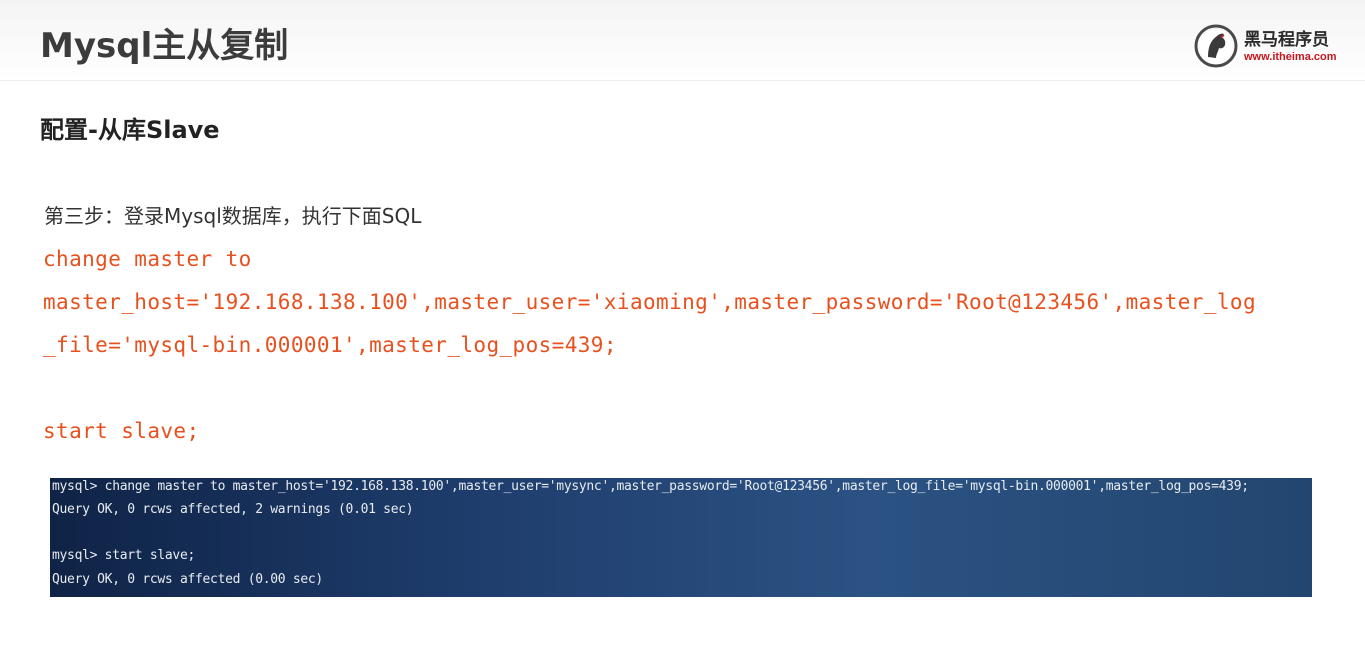 The height and width of the screenshot is (652, 1365). Describe the element at coordinates (1286, 40) in the screenshot. I see `brand-name: 黑马程序员` at that location.